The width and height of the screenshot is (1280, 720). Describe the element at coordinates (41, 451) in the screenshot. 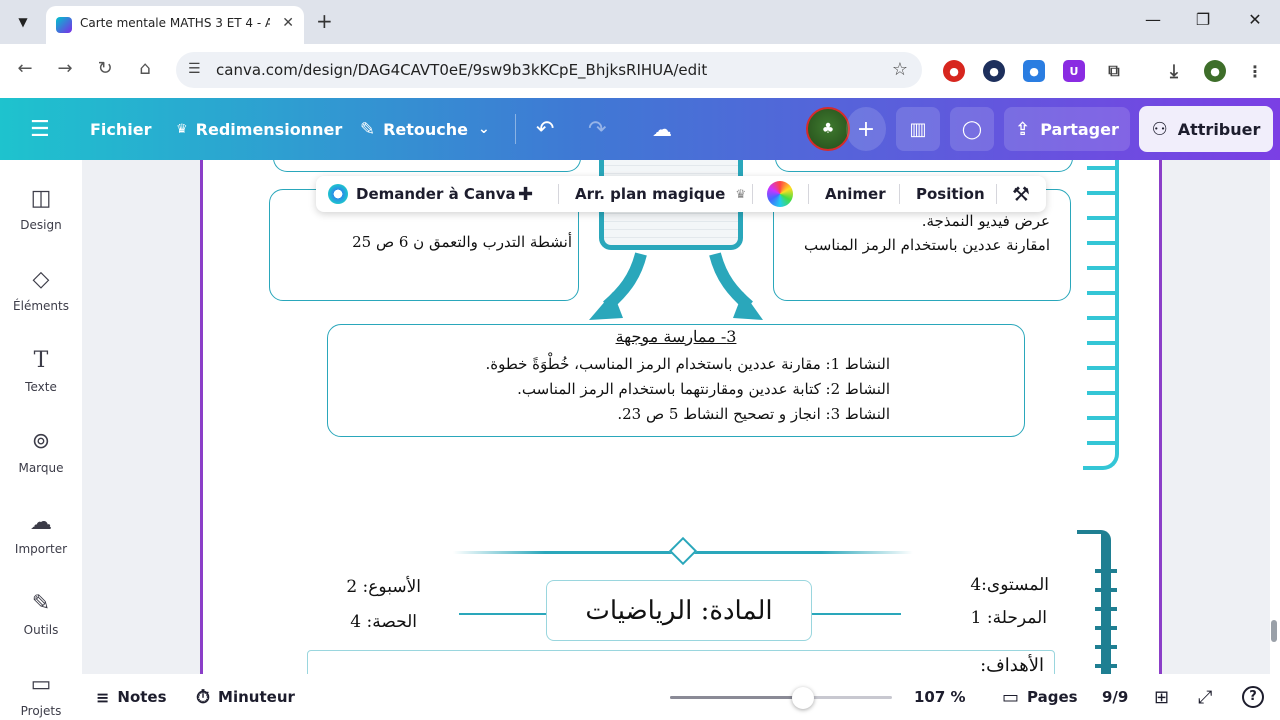

I see `sidebar-item-brand: ⊚ Marque` at that location.